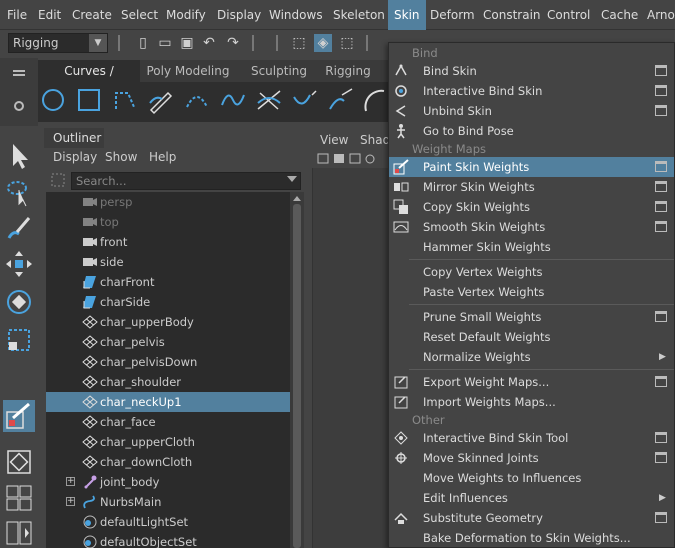 The height and width of the screenshot is (548, 675). Describe the element at coordinates (162, 157) in the screenshot. I see `outliner-menu-help: Help` at that location.